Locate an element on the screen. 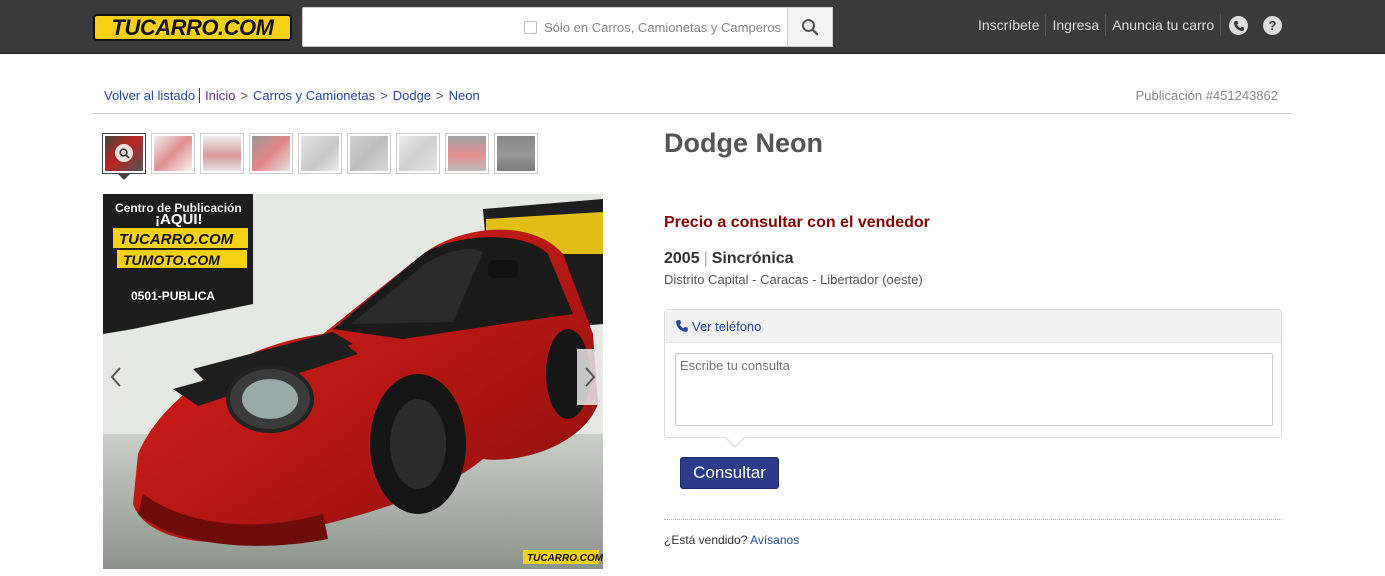  listing-title: Dodge Neon is located at coordinates (743, 143).